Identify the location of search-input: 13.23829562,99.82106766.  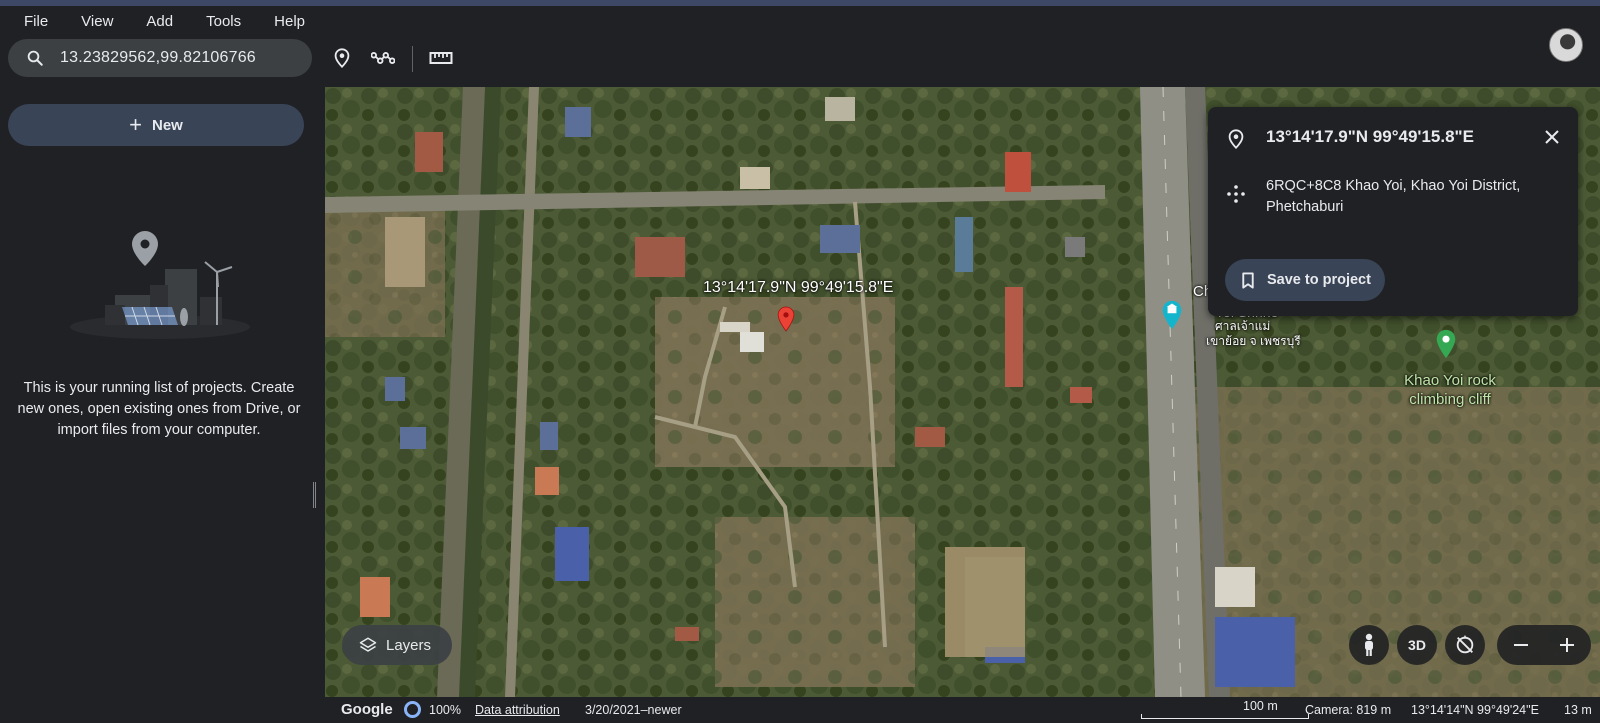
(160, 58).